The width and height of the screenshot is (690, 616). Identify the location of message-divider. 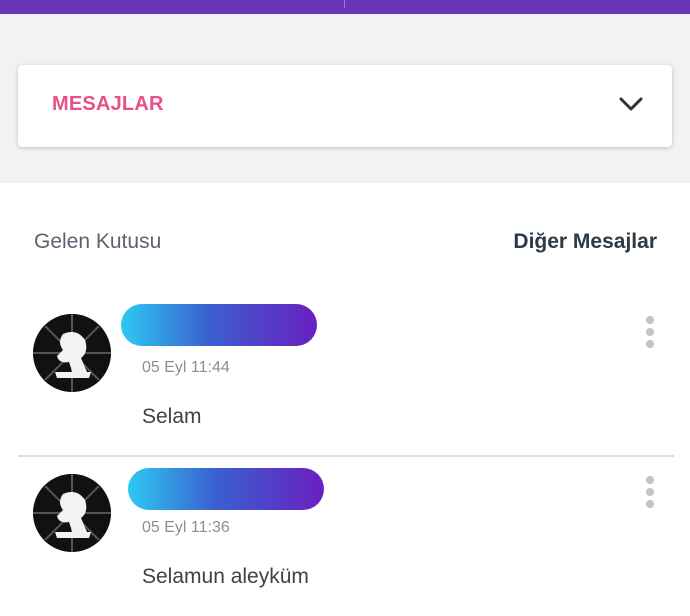
(346, 456).